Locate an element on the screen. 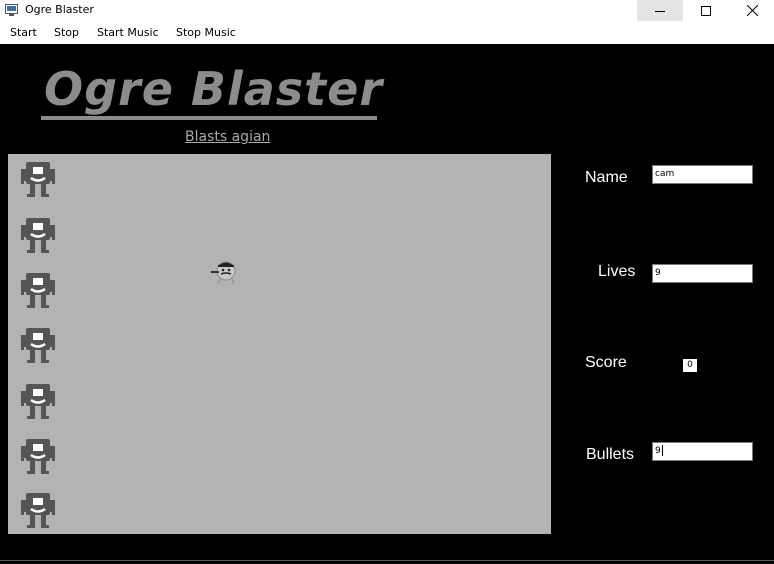 The width and height of the screenshot is (774, 564). maximize-button is located at coordinates (706, 10).